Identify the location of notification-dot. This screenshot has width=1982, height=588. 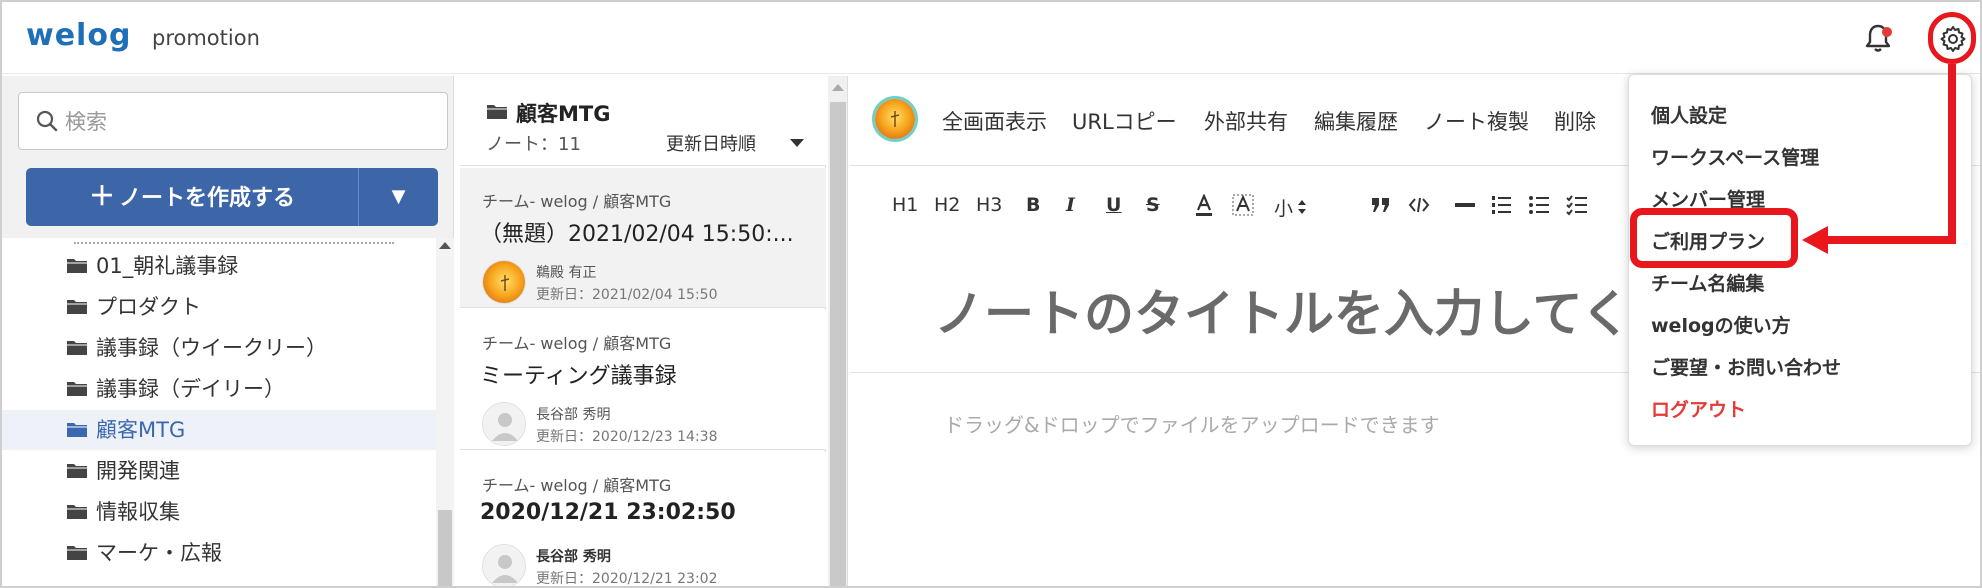
(1887, 32).